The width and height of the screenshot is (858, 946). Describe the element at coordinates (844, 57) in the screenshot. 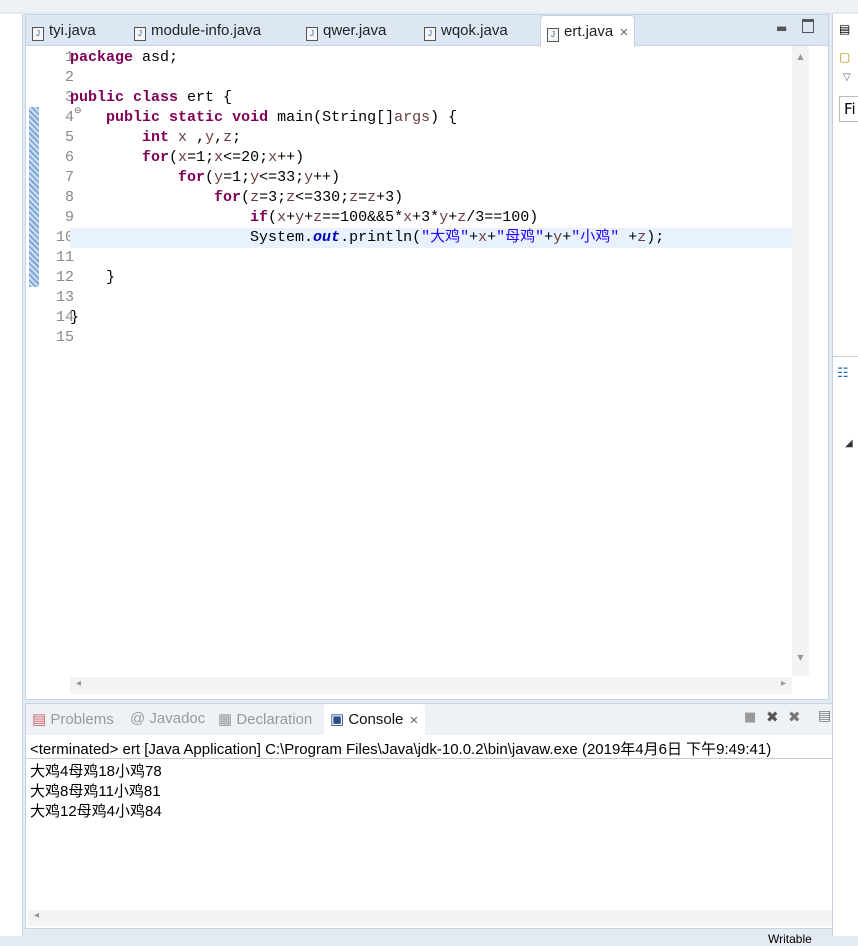

I see `new-task-icon: ▢` at that location.